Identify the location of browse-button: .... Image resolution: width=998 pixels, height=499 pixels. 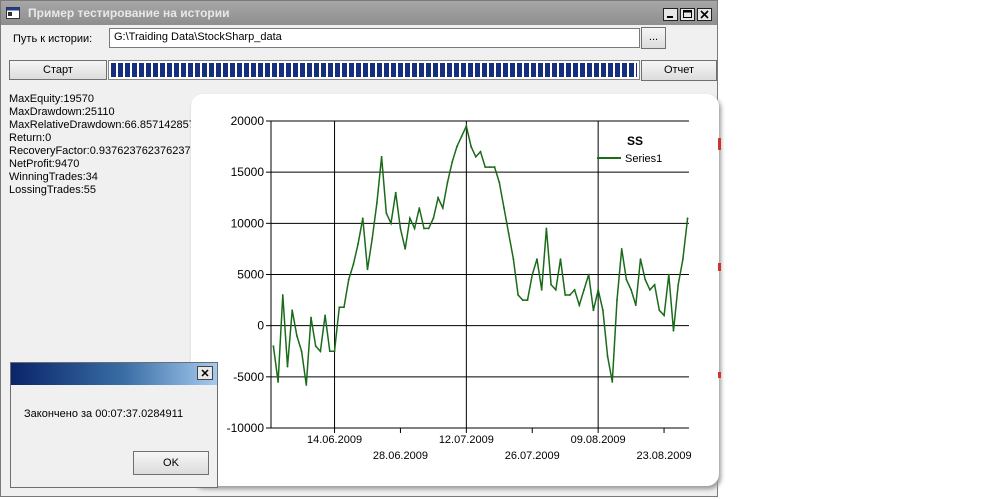
(653, 38).